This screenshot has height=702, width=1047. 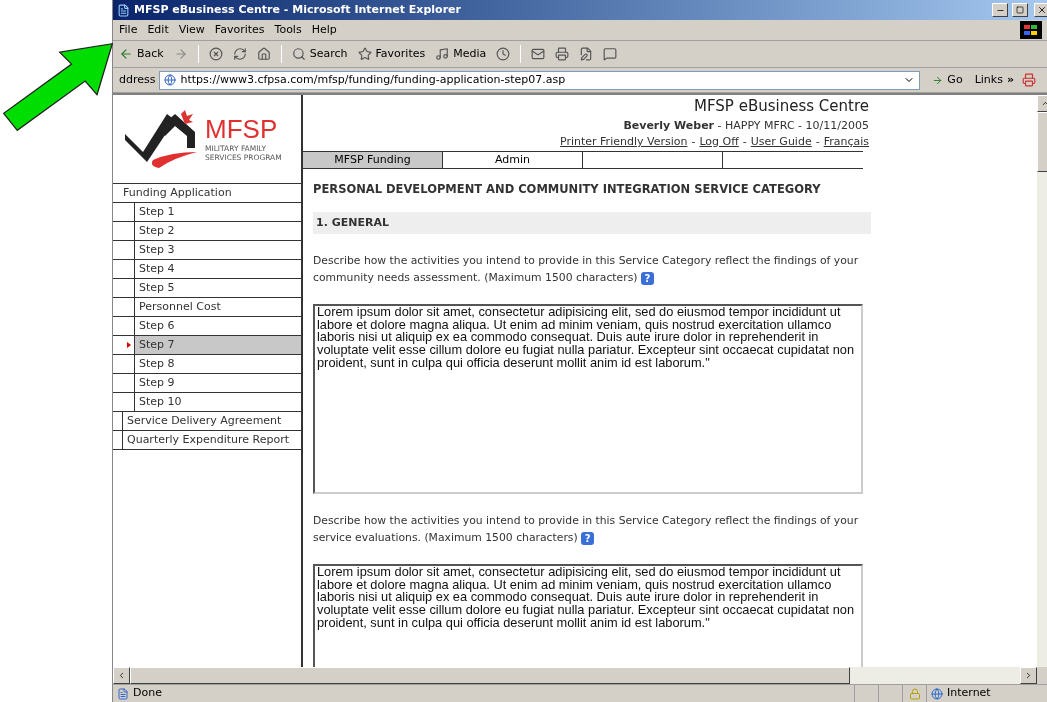 I want to click on menu-item: File, so click(x=128, y=30).